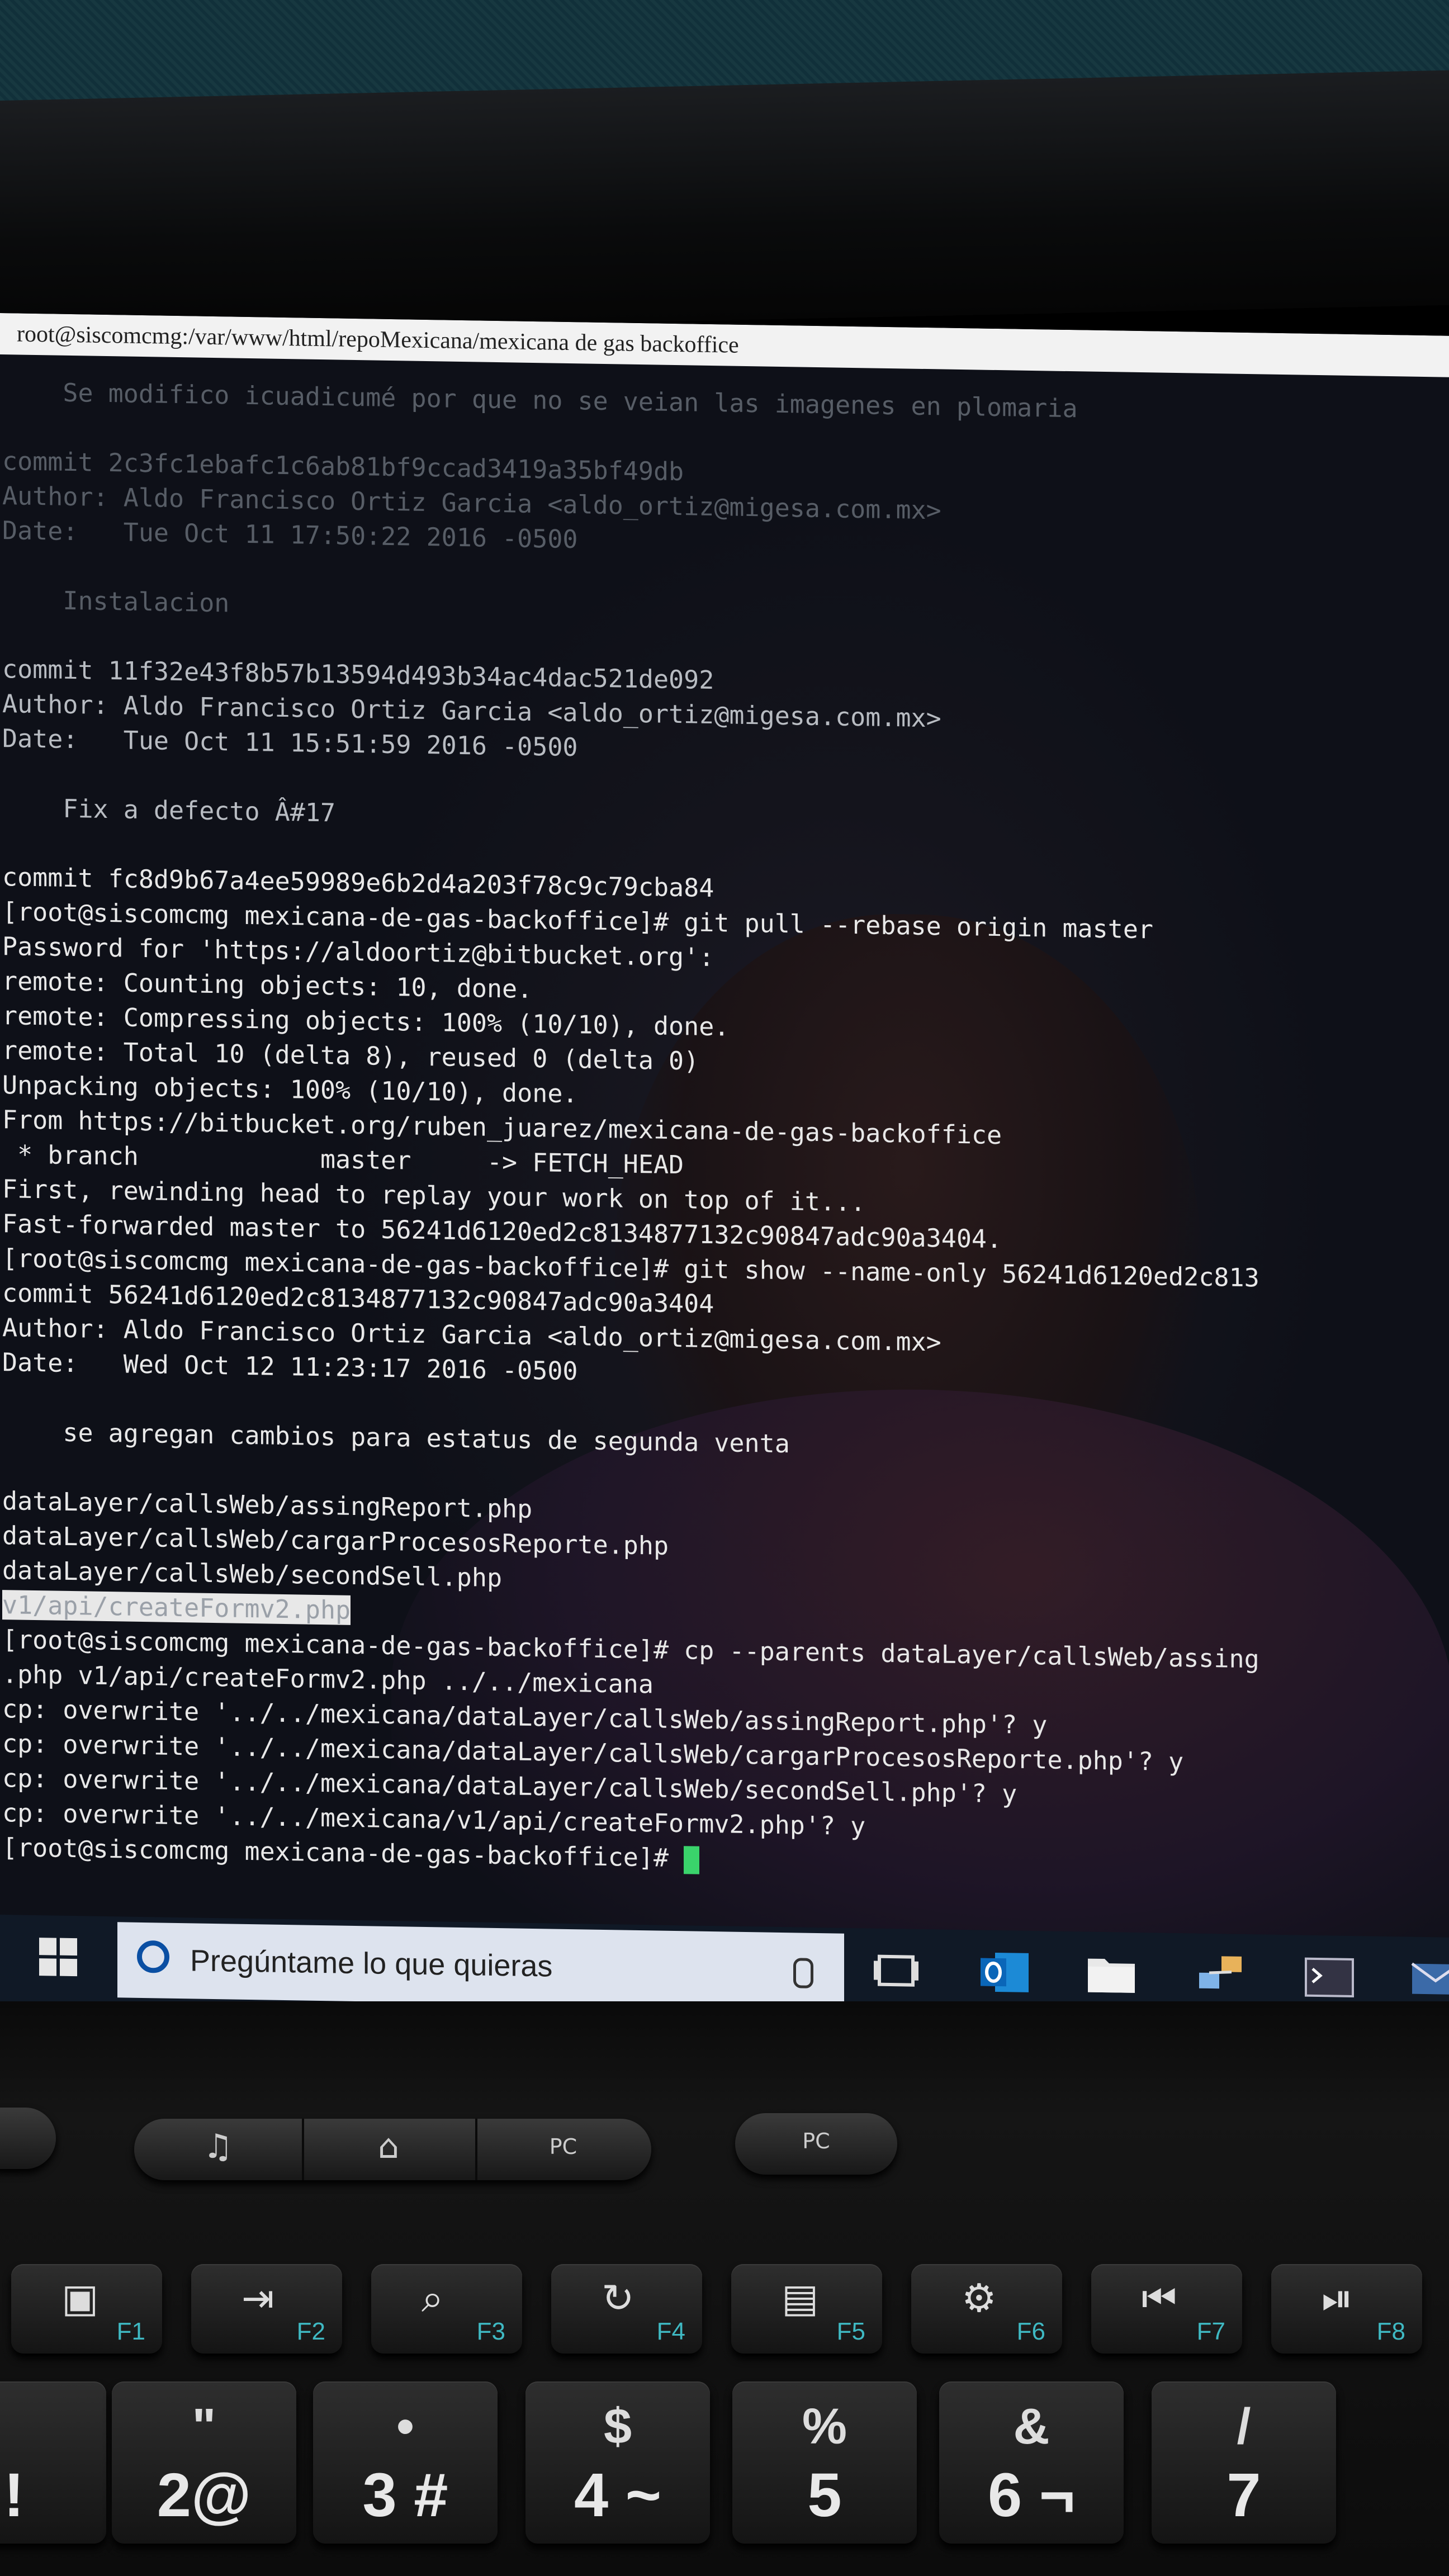  I want to click on function-key-3: ⌕ F3, so click(446, 2309).